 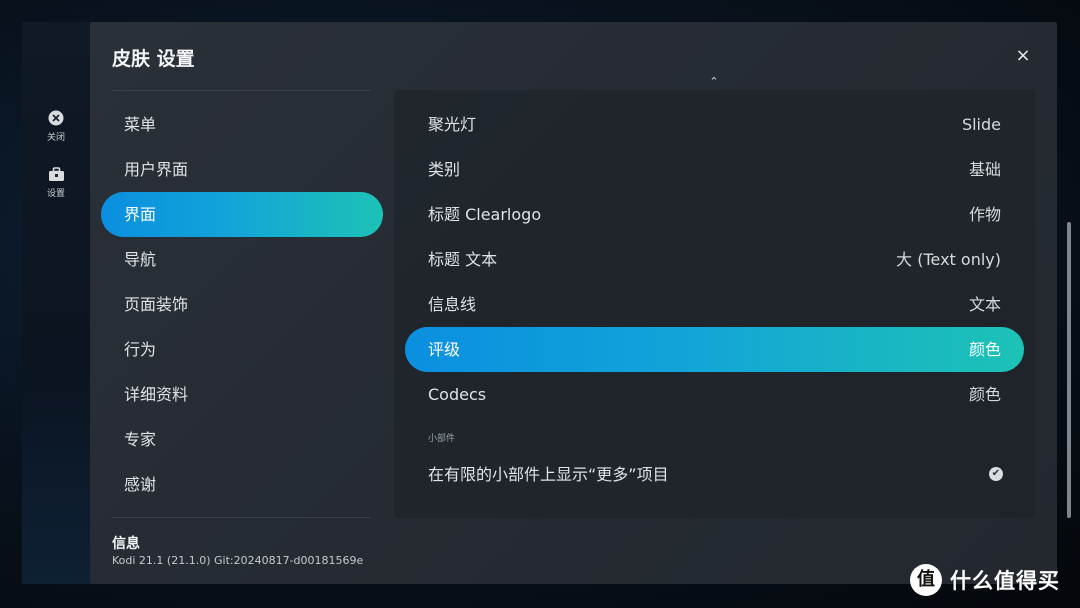 I want to click on menu-item-behavior: 行为, so click(x=242, y=349).